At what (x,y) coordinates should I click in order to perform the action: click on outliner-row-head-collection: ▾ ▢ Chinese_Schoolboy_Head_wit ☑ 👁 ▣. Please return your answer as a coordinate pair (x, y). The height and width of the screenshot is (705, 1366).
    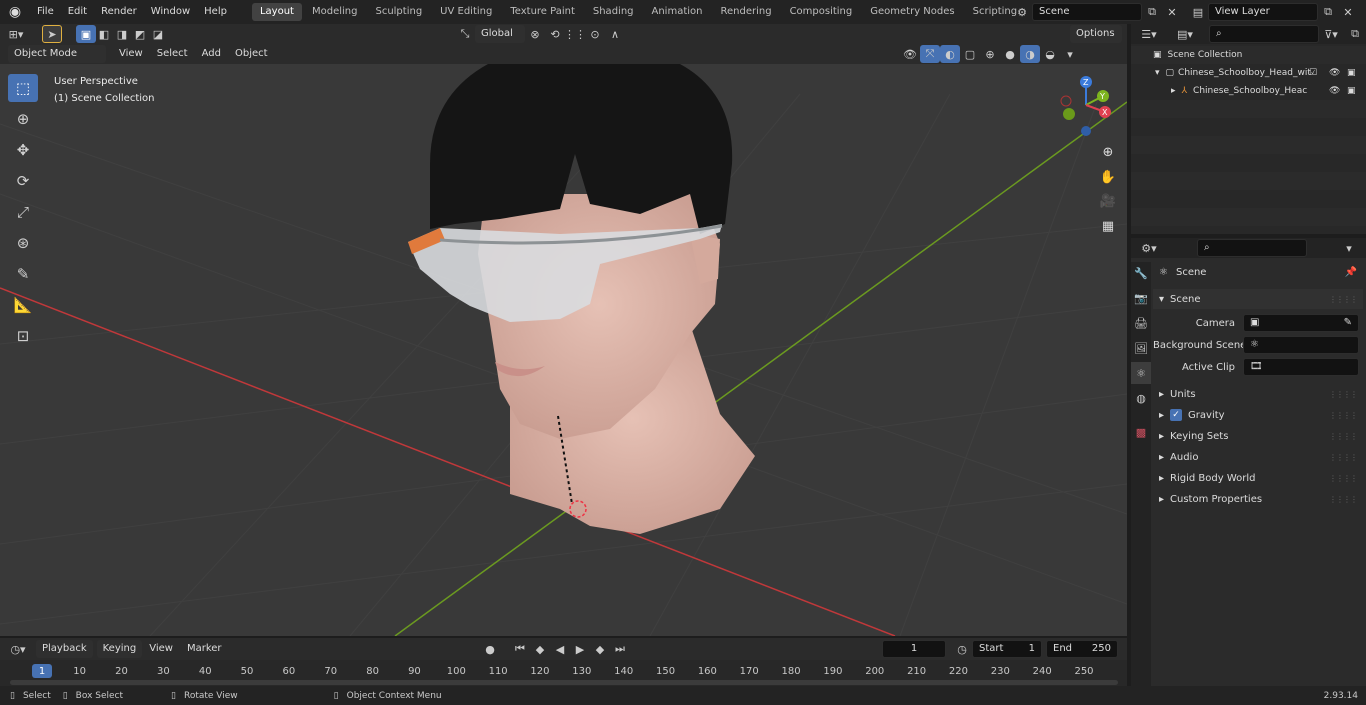
    Looking at the image, I should click on (1248, 73).